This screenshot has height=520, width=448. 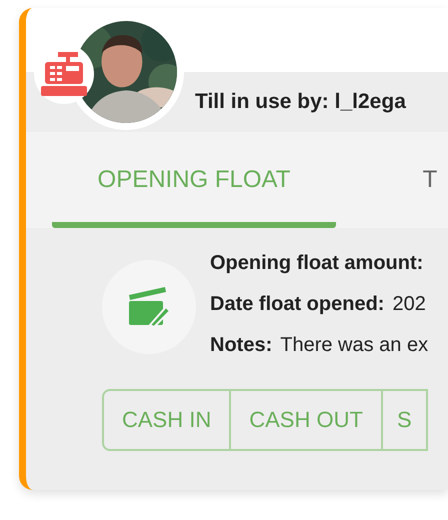 I want to click on detail-label: Notes:, so click(x=241, y=345).